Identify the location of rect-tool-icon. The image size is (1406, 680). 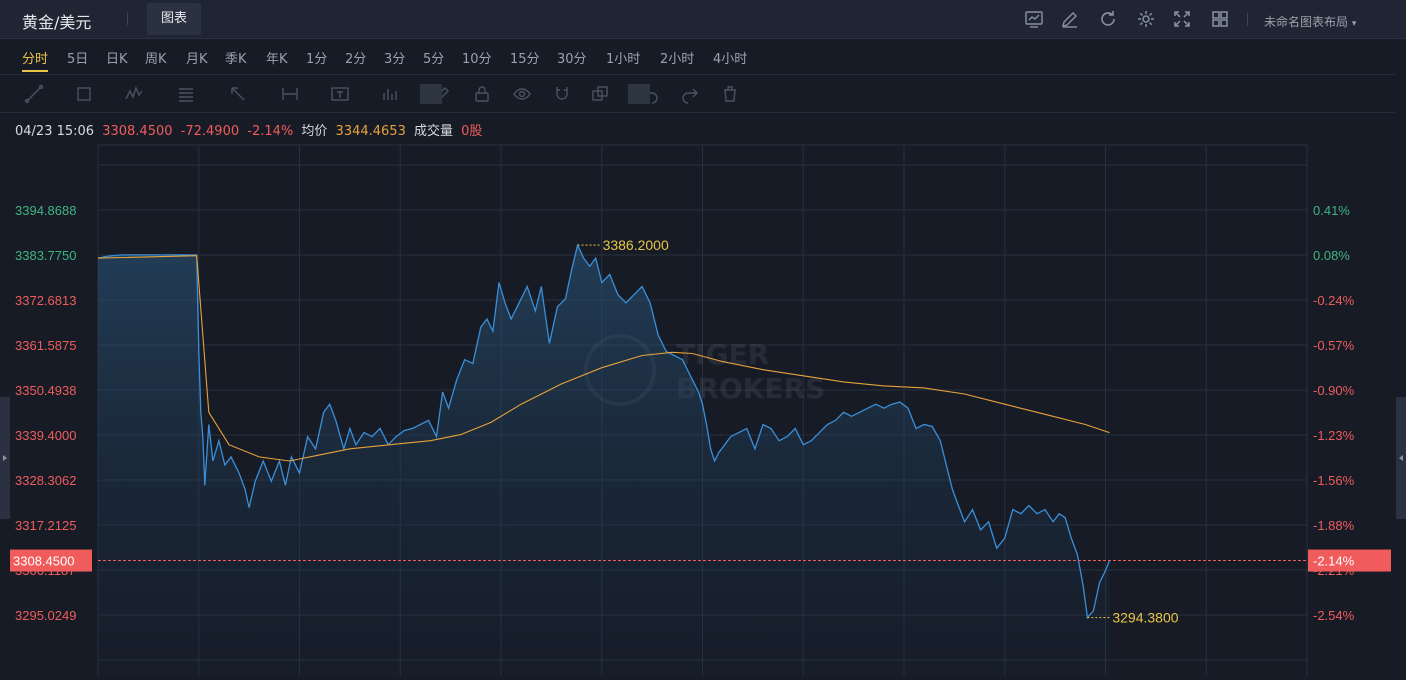
(85, 94).